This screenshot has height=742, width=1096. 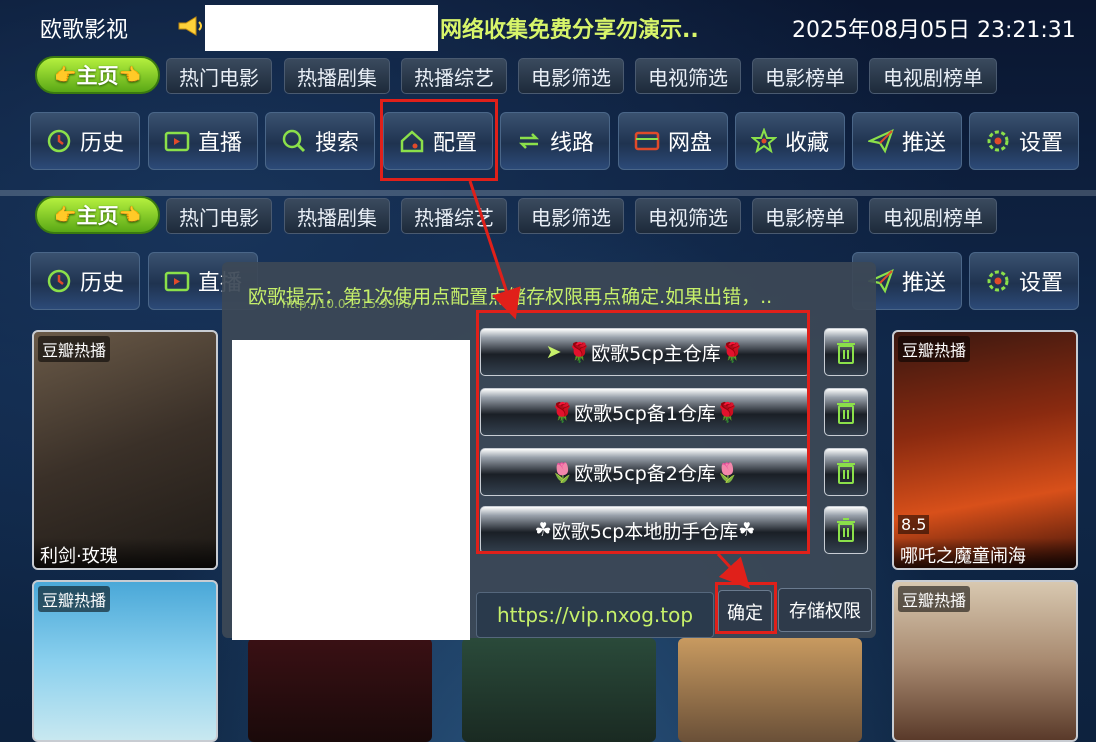 I want to click on tab-tv-filter-2: 电视筛选, so click(x=688, y=216).